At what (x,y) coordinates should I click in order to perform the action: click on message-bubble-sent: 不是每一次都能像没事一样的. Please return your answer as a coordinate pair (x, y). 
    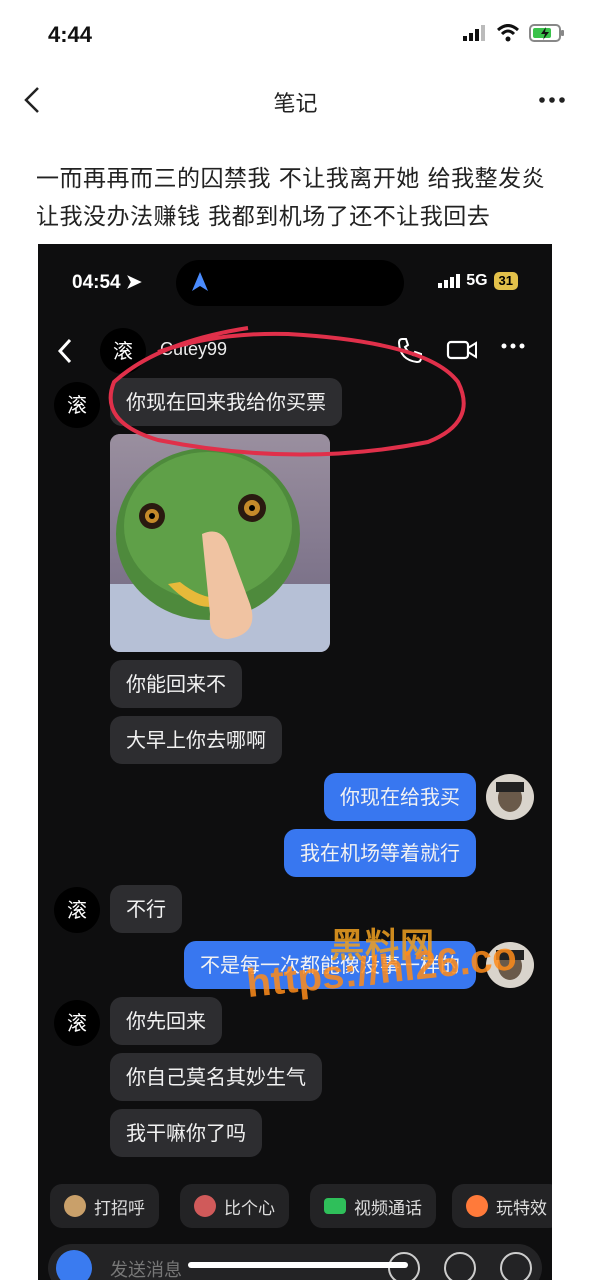
    Looking at the image, I should click on (330, 965).